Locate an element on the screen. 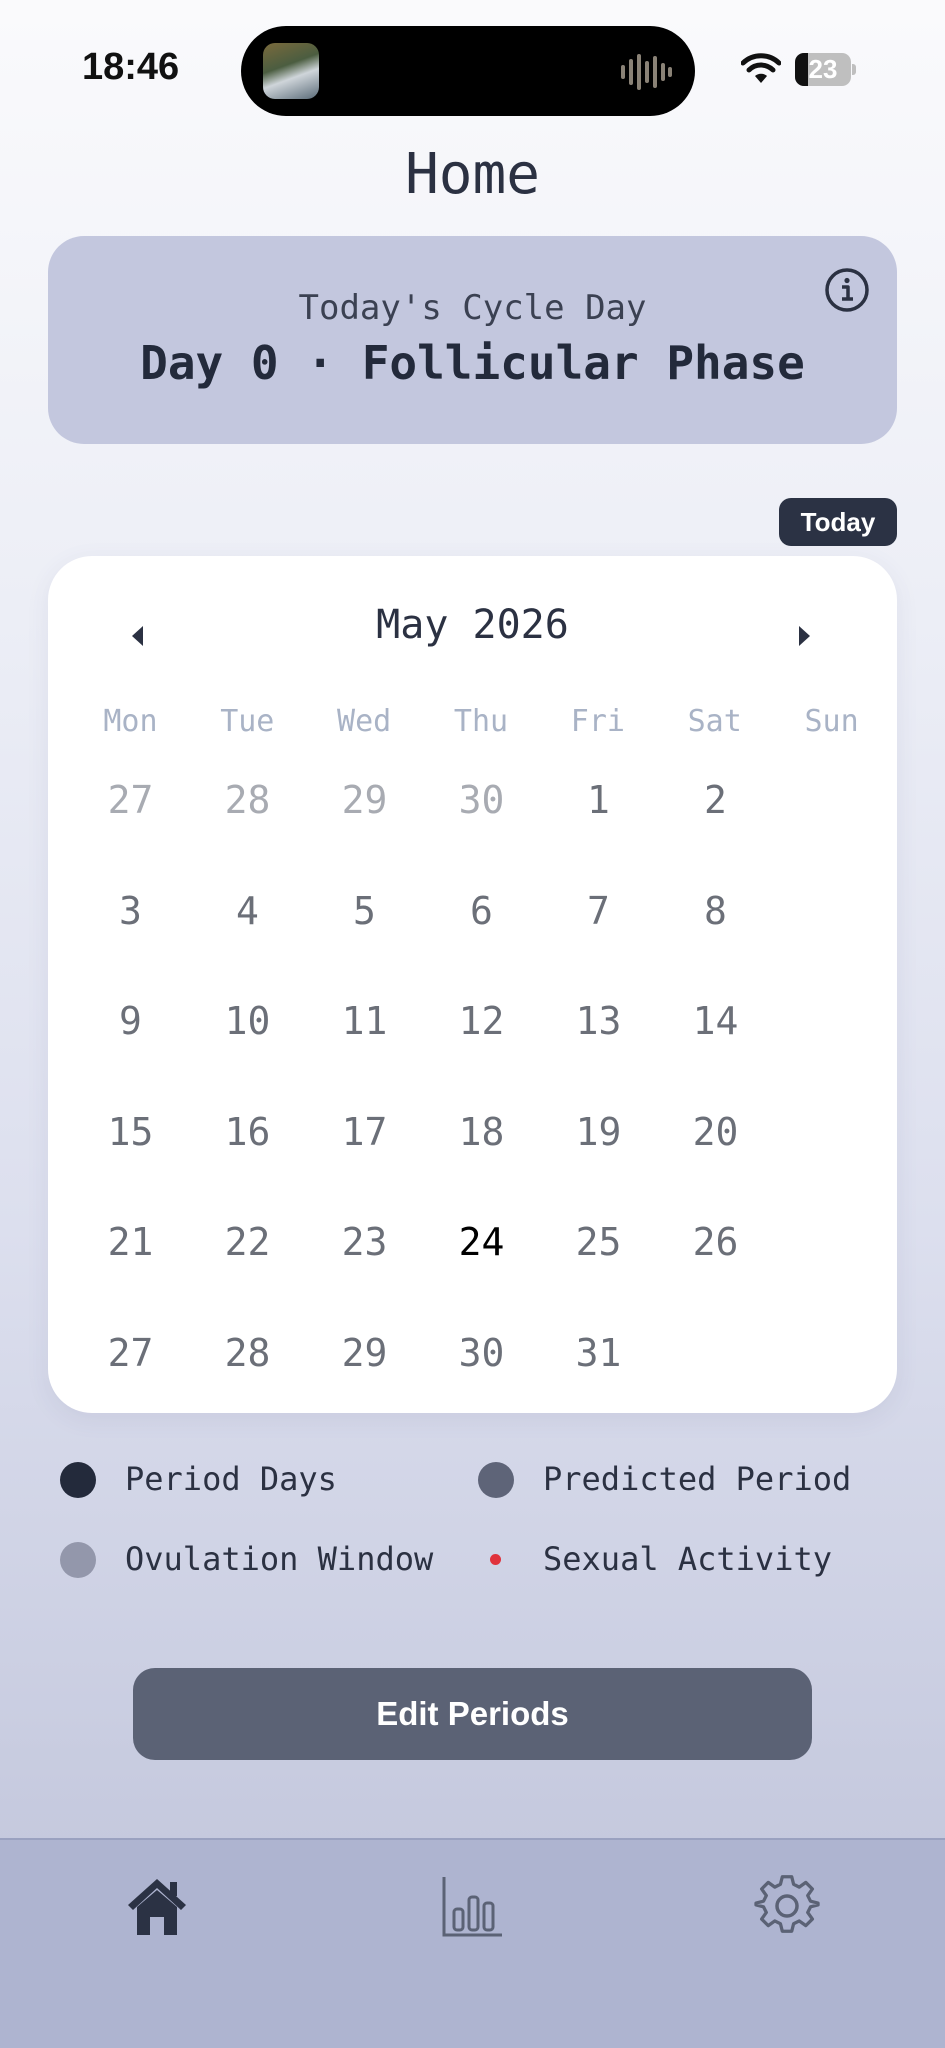  cycle-day-value: Day 0 · Follicular Phase is located at coordinates (472, 363).